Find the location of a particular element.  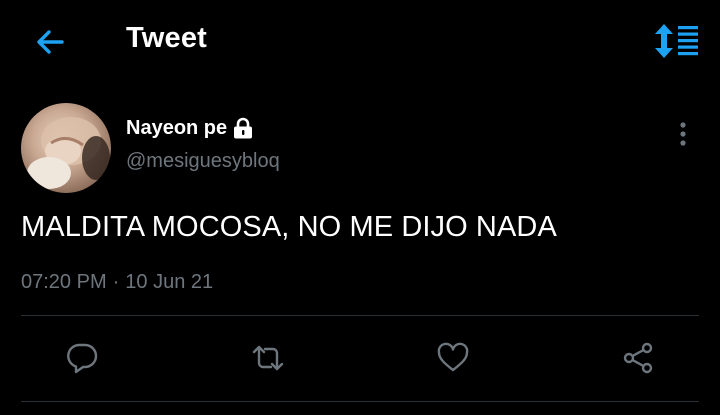

tweet-timestamp: 07:20 PM · 10 Jun 21 is located at coordinates (117, 282).